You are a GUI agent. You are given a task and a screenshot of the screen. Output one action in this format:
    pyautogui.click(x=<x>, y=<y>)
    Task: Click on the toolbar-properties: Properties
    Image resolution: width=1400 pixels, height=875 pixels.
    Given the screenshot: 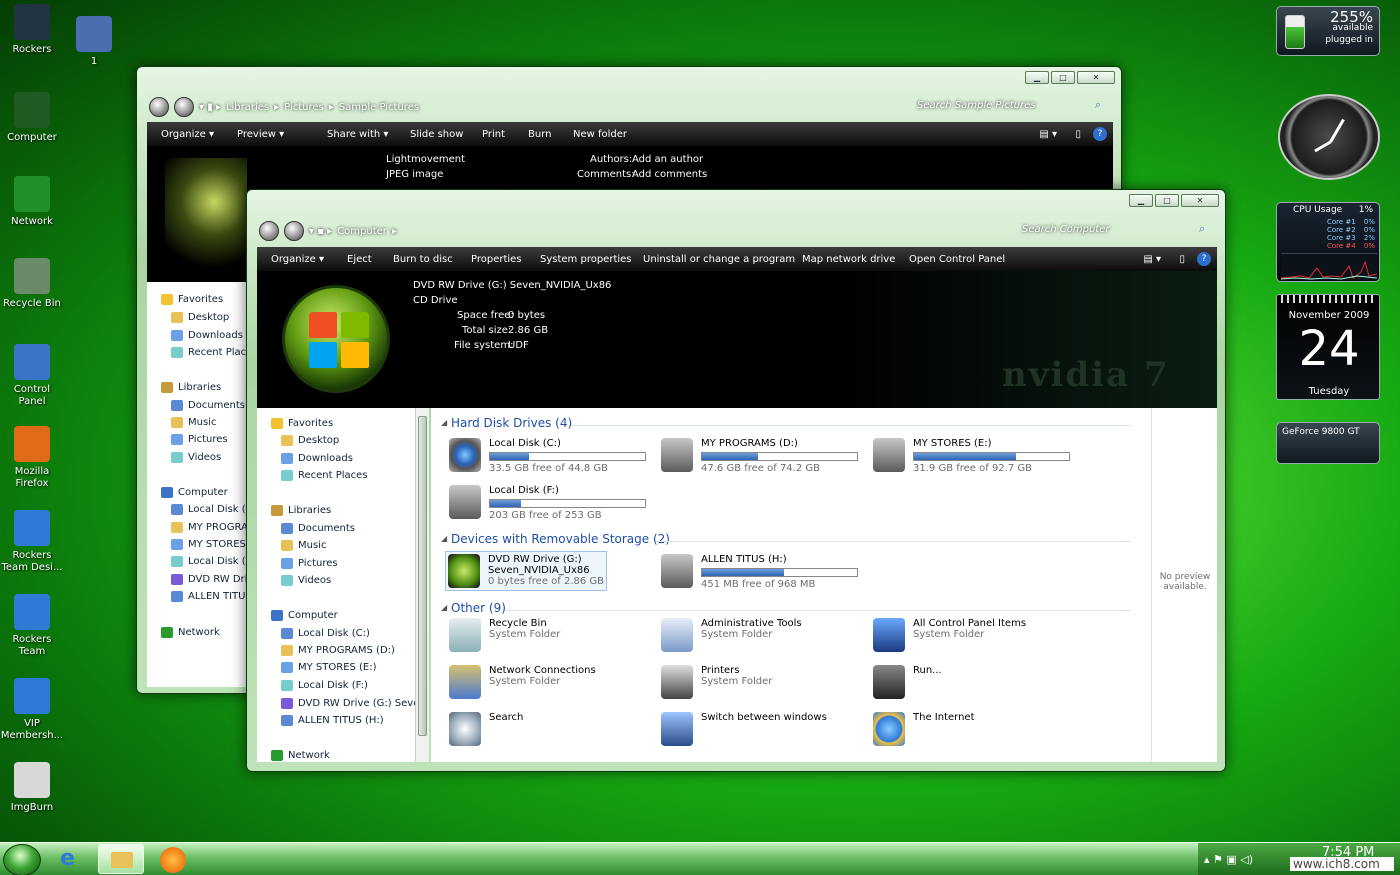 What is the action you would take?
    pyautogui.click(x=496, y=259)
    